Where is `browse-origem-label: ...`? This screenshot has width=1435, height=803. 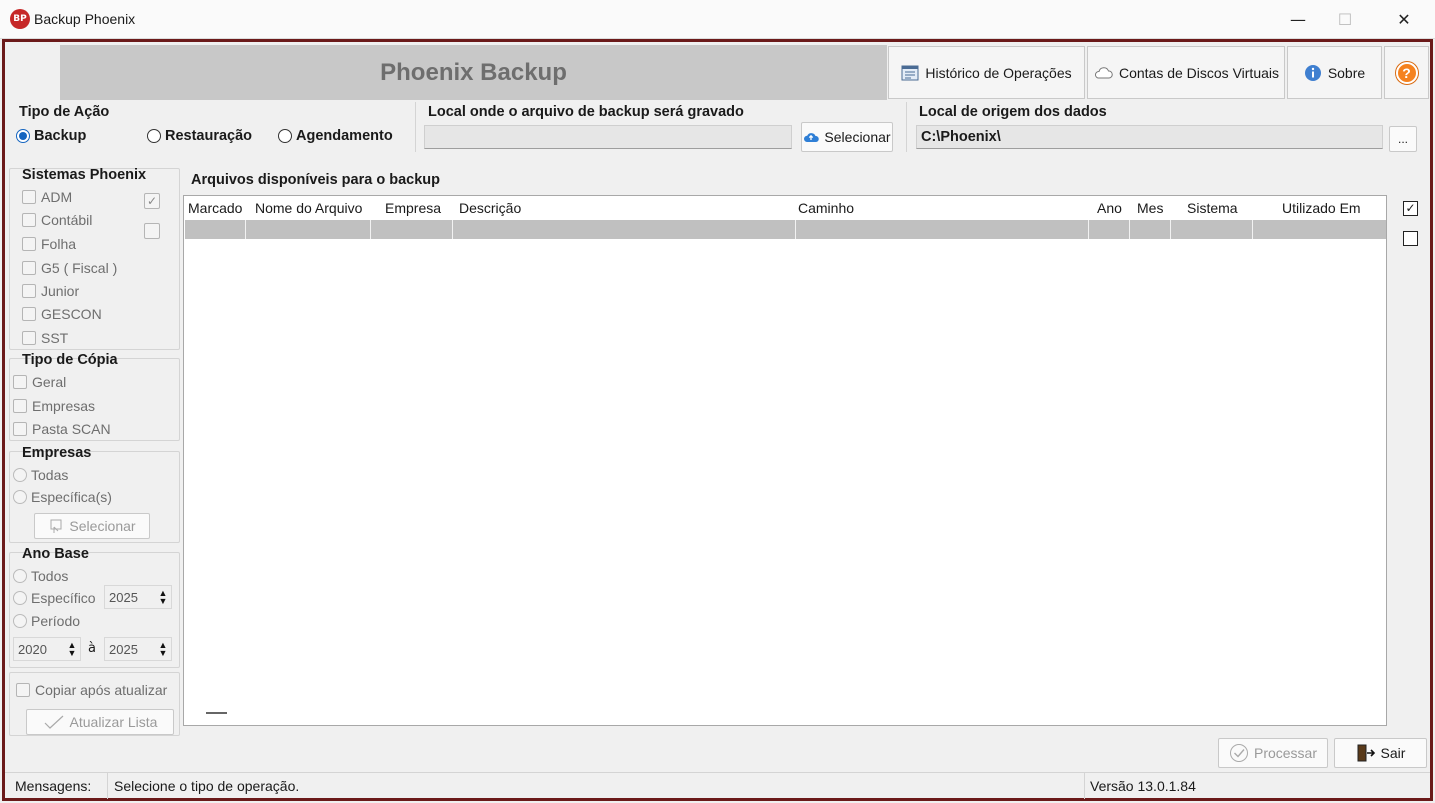 browse-origem-label: ... is located at coordinates (1402, 139).